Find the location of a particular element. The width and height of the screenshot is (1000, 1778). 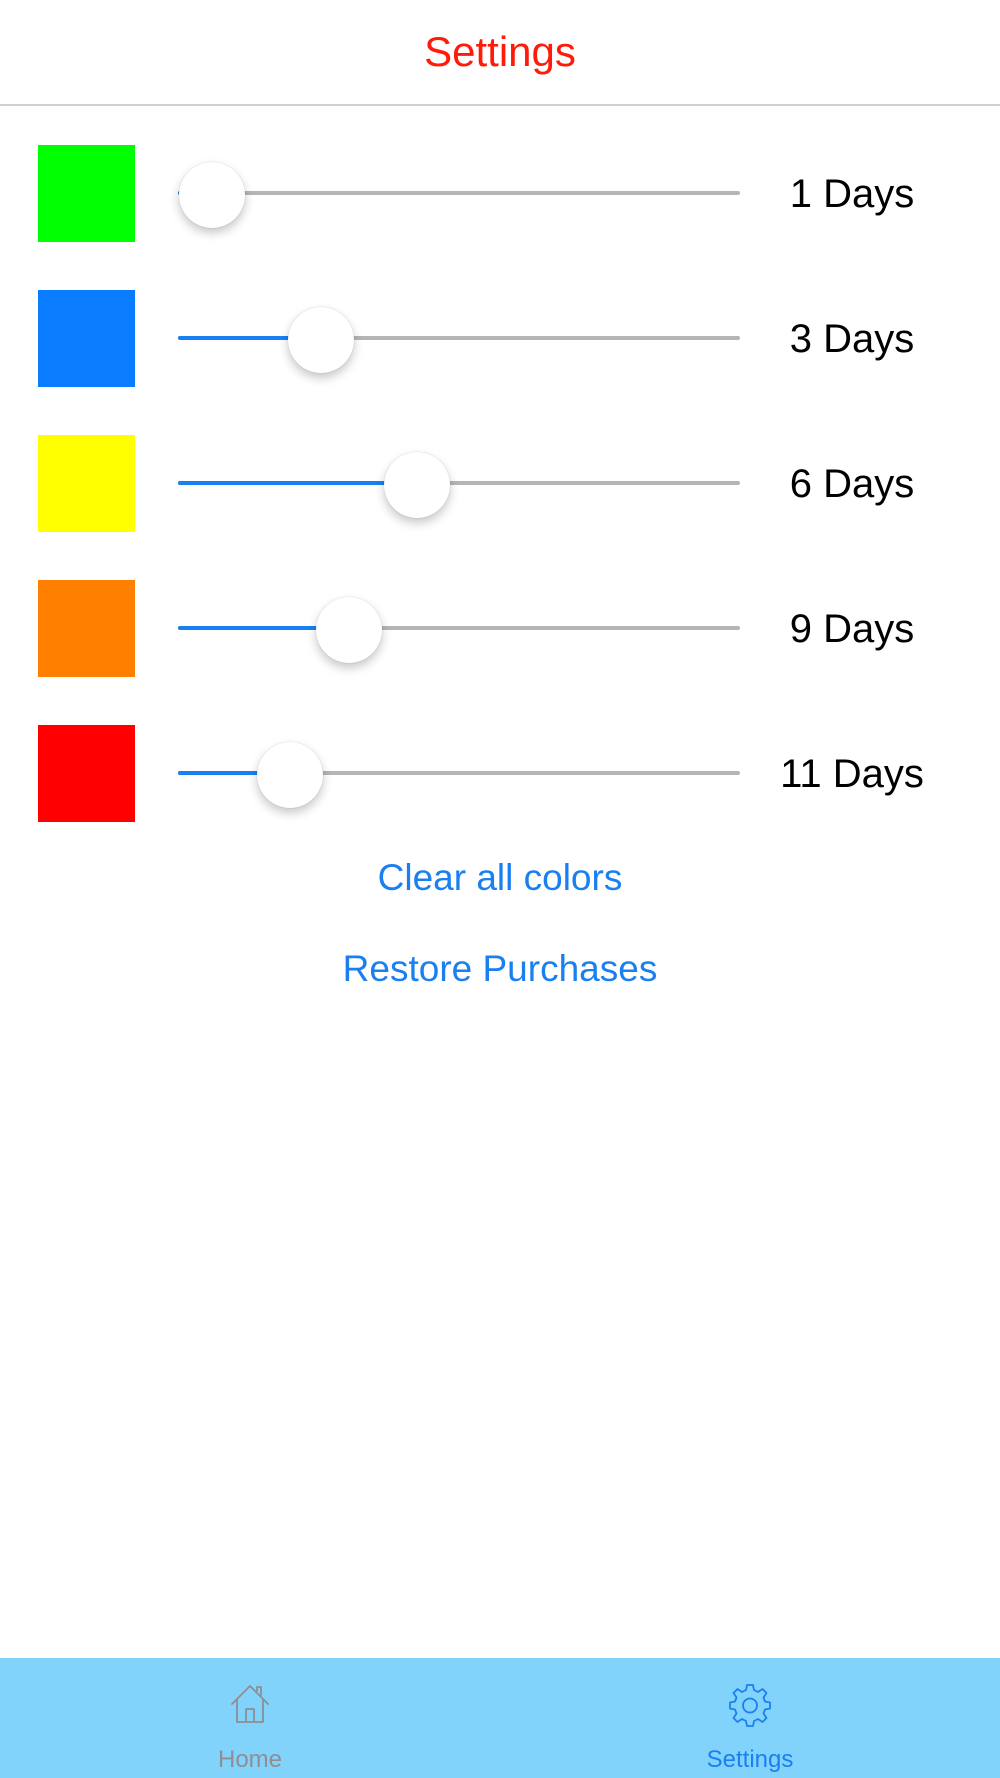

tab-home-label: Home is located at coordinates (250, 1759).